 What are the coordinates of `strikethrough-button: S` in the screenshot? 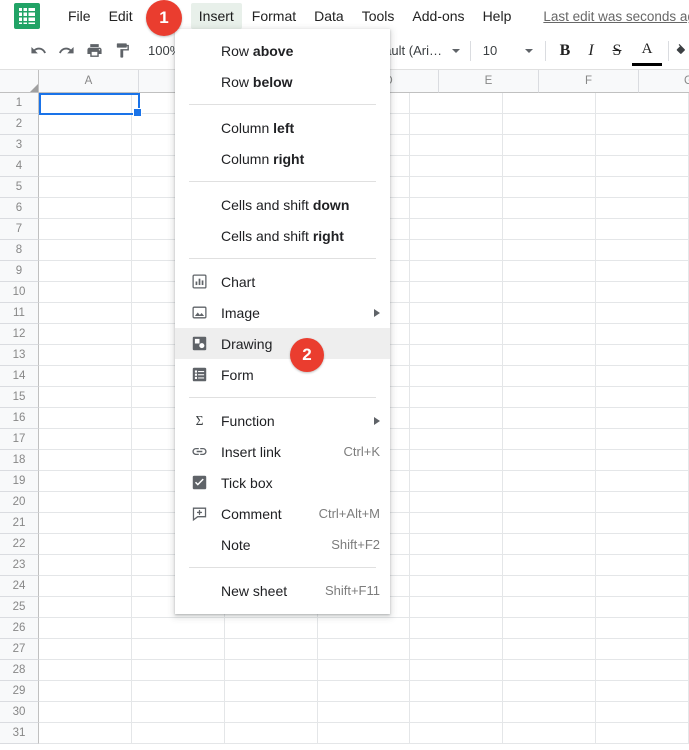 It's located at (617, 51).